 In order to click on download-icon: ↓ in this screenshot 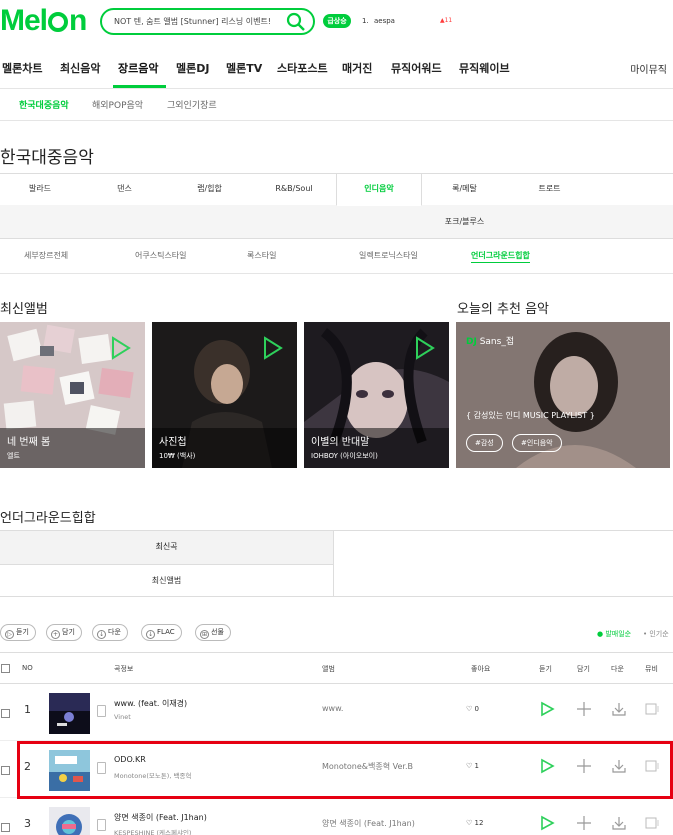, I will do `click(101, 634)`.